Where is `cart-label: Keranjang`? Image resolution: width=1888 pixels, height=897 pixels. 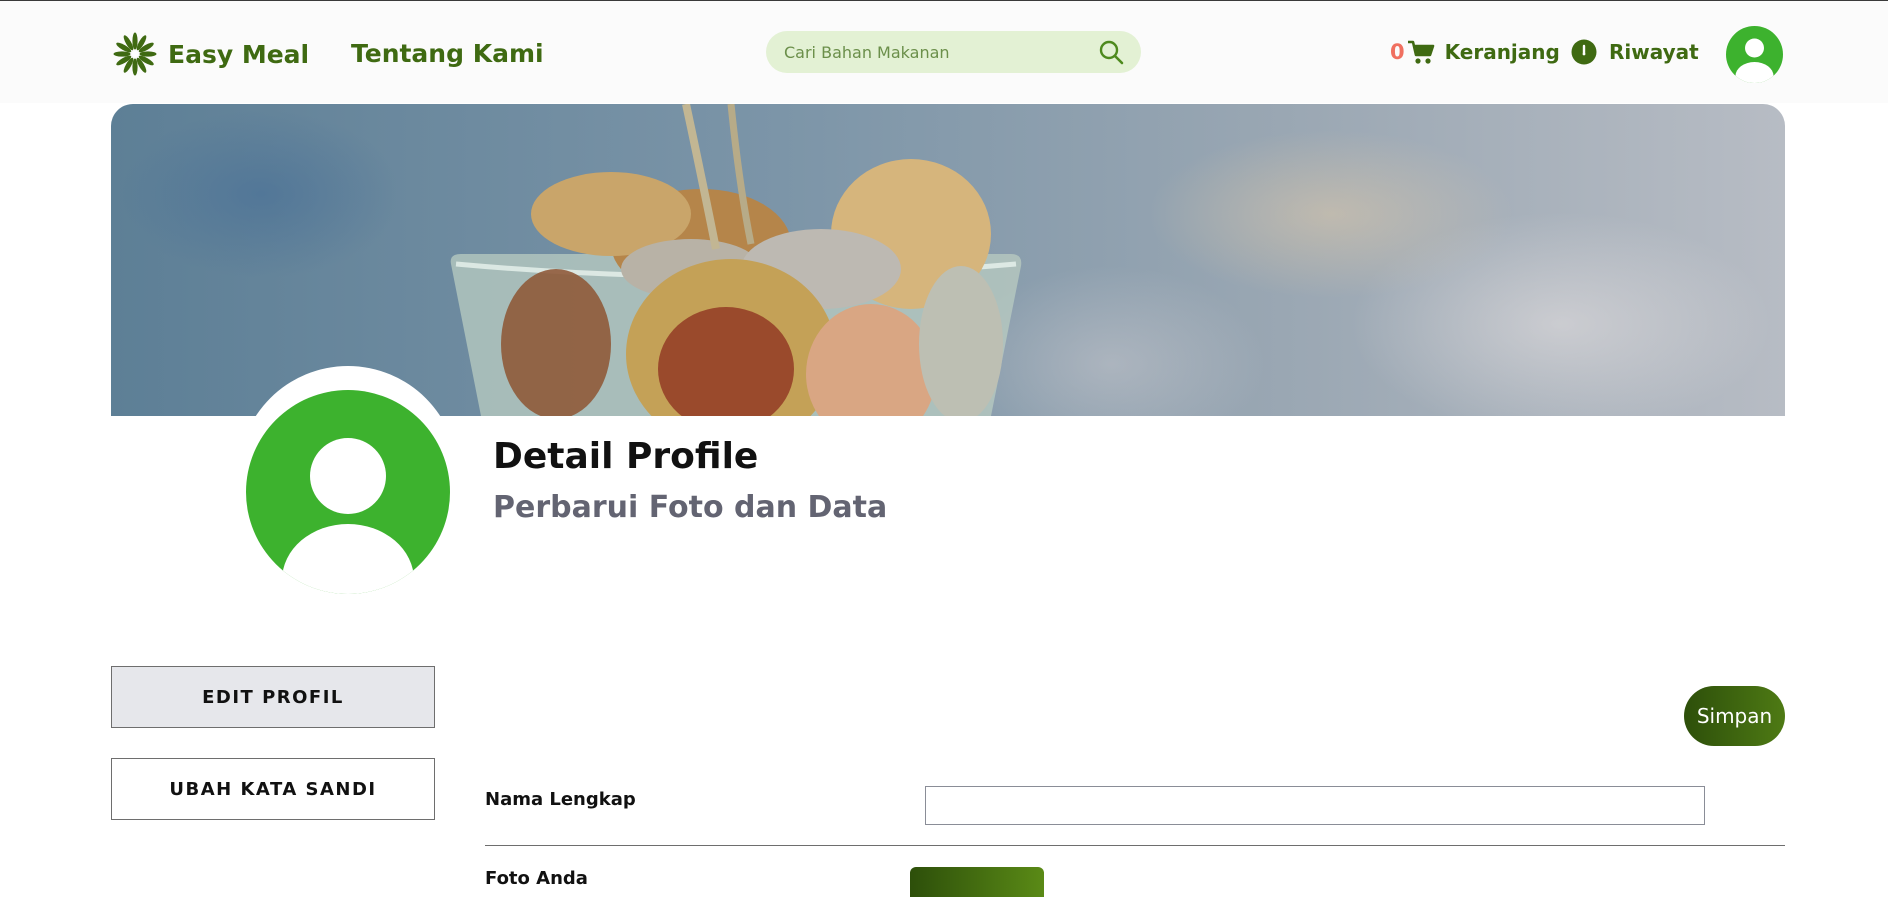
cart-label: Keranjang is located at coordinates (1502, 52).